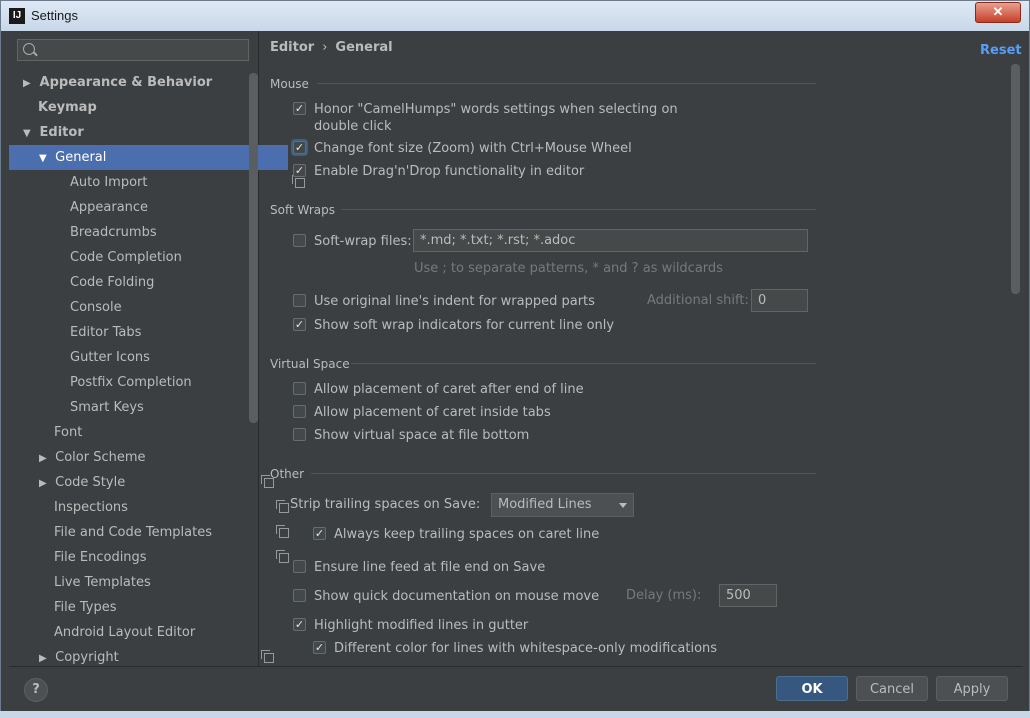 The width and height of the screenshot is (1030, 718). What do you see at coordinates (1001, 50) in the screenshot?
I see `reset-link: Reset` at bounding box center [1001, 50].